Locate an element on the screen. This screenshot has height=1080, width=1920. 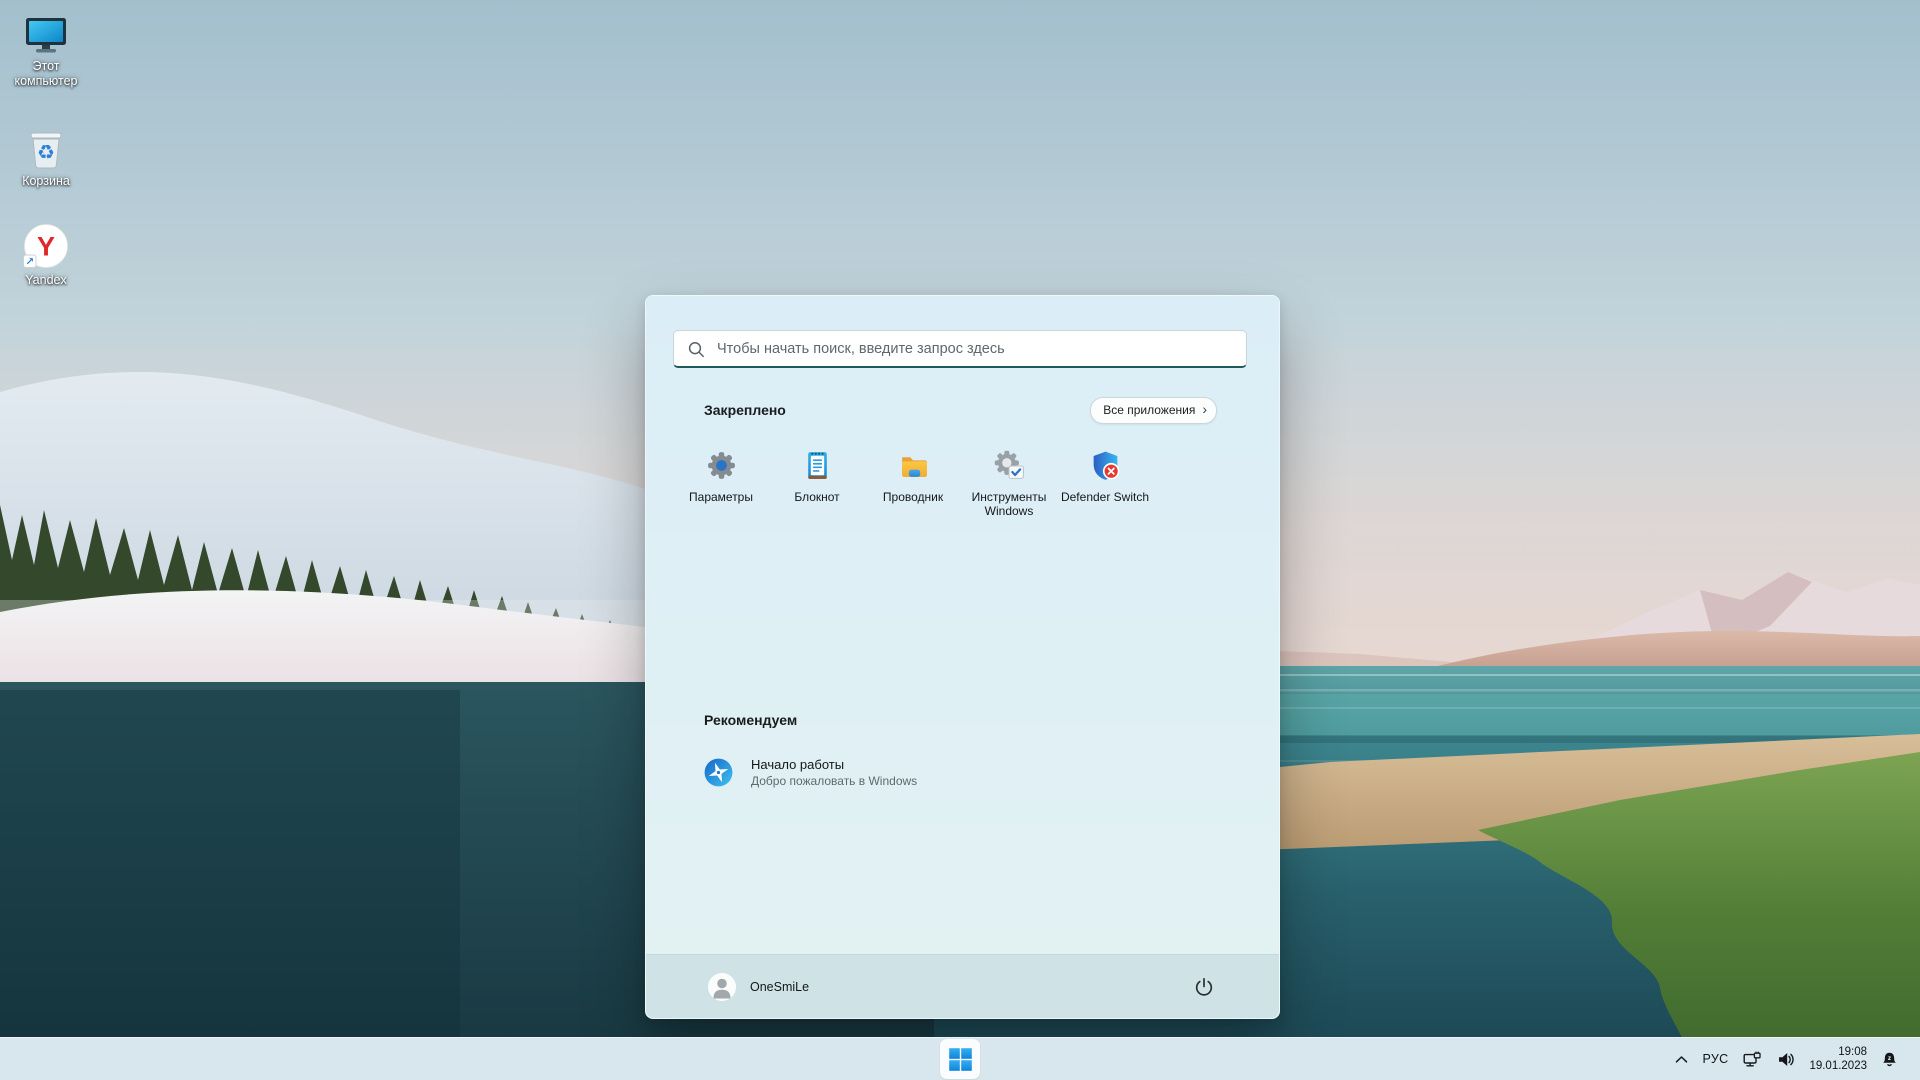
desktop-icon-label: Корзина is located at coordinates (46, 180).